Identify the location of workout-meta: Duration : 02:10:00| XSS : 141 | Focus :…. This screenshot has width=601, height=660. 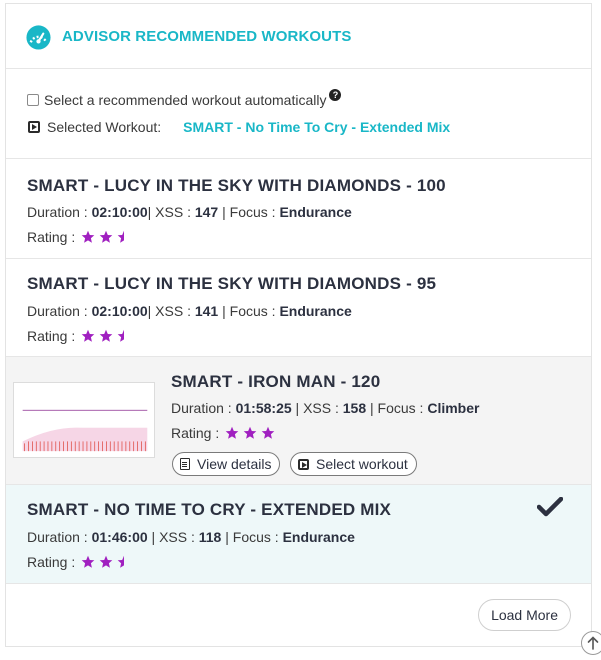
(189, 311).